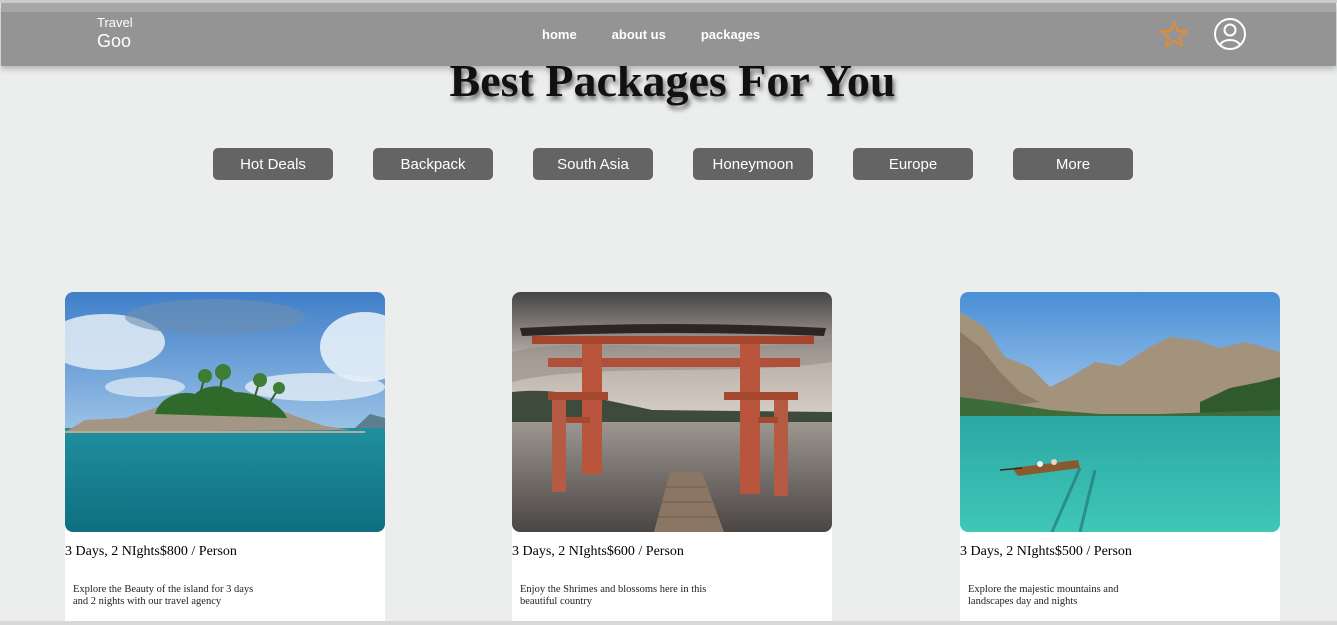  I want to click on filter-more-button: More, so click(1073, 164).